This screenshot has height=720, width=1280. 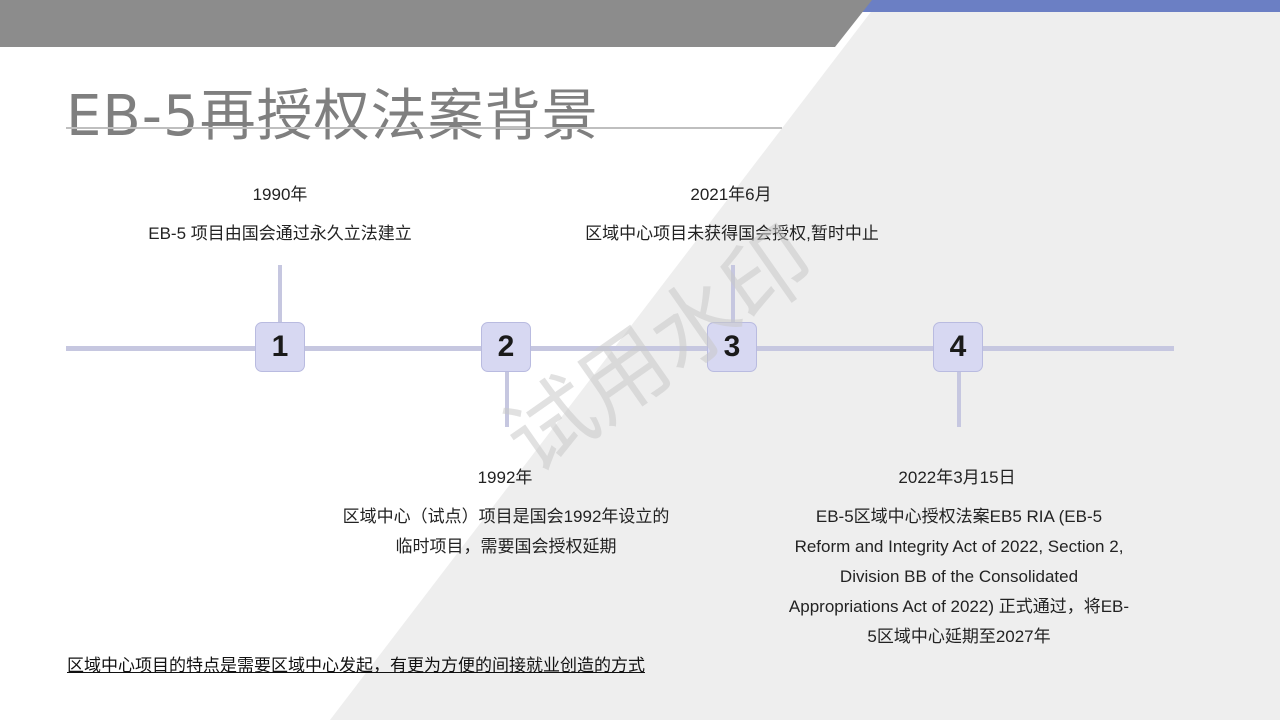 I want to click on top-band-gray, so click(x=436, y=23).